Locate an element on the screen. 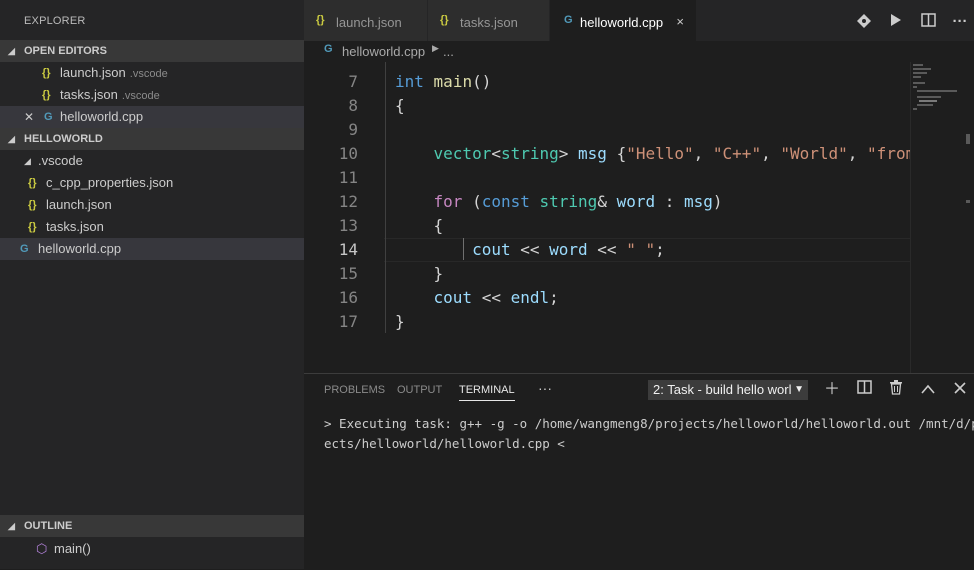 The width and height of the screenshot is (974, 570). line-number: 9 is located at coordinates (353, 129).